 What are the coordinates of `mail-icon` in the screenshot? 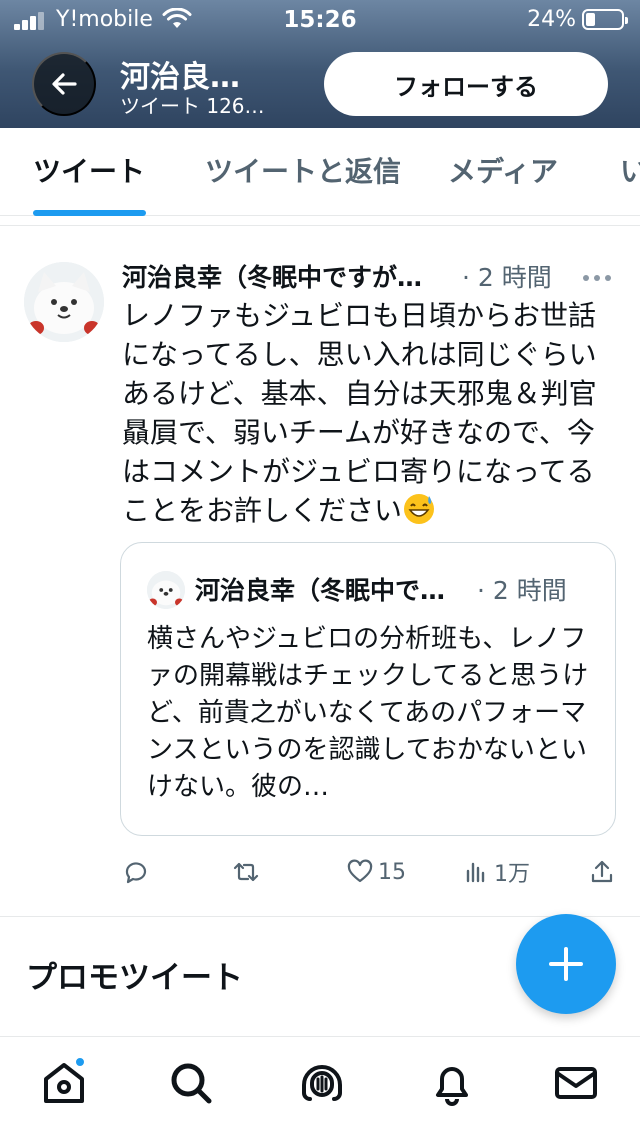 It's located at (576, 1083).